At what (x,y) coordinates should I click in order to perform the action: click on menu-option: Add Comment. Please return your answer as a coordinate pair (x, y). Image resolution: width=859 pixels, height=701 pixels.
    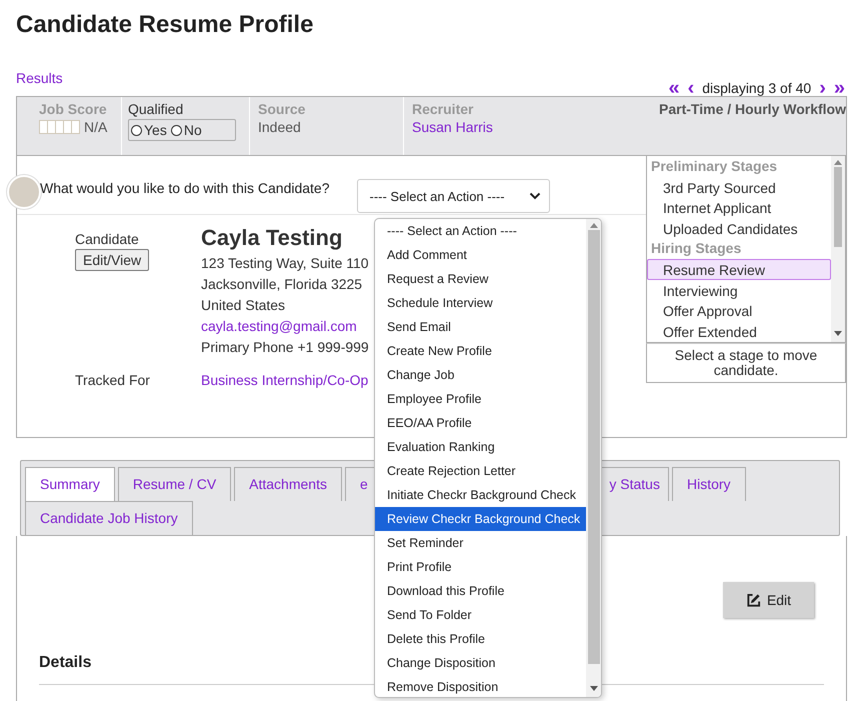
    Looking at the image, I should click on (480, 255).